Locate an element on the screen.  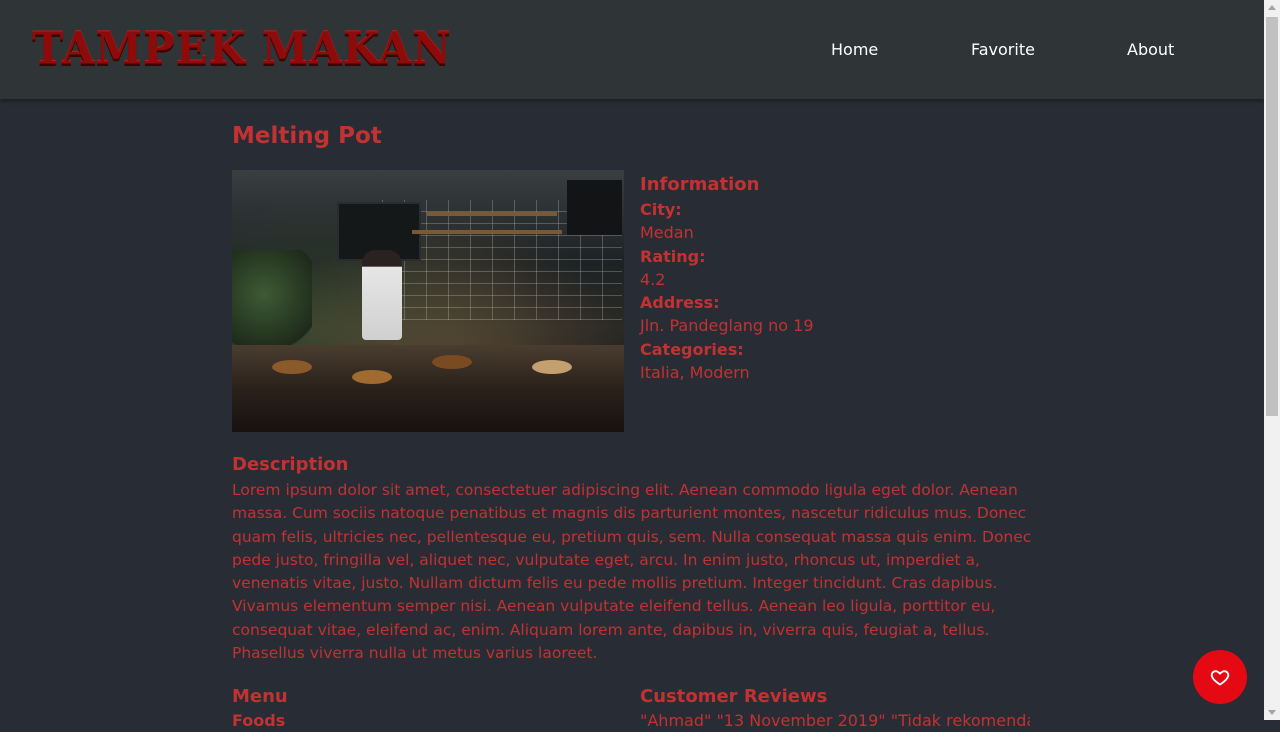
scrollbar-thumb is located at coordinates (1272, 216).